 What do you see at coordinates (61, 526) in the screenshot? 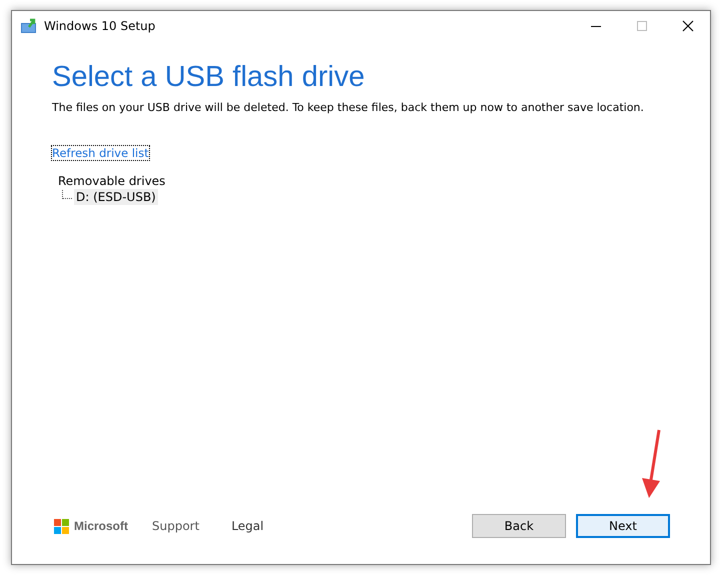
I see `microsoft-logo-icon` at bounding box center [61, 526].